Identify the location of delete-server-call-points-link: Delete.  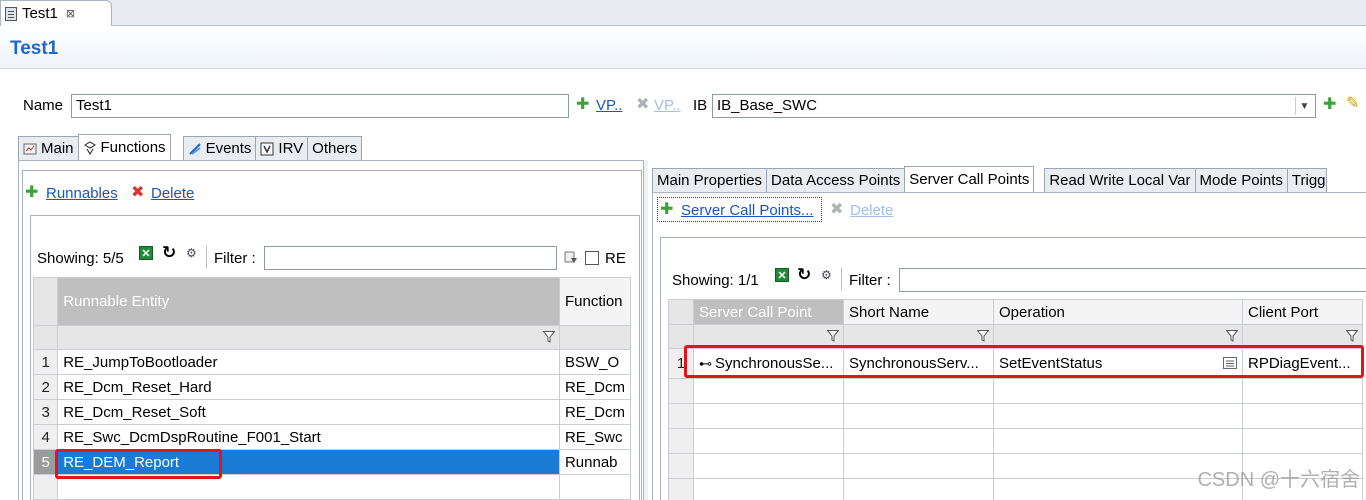
(872, 210).